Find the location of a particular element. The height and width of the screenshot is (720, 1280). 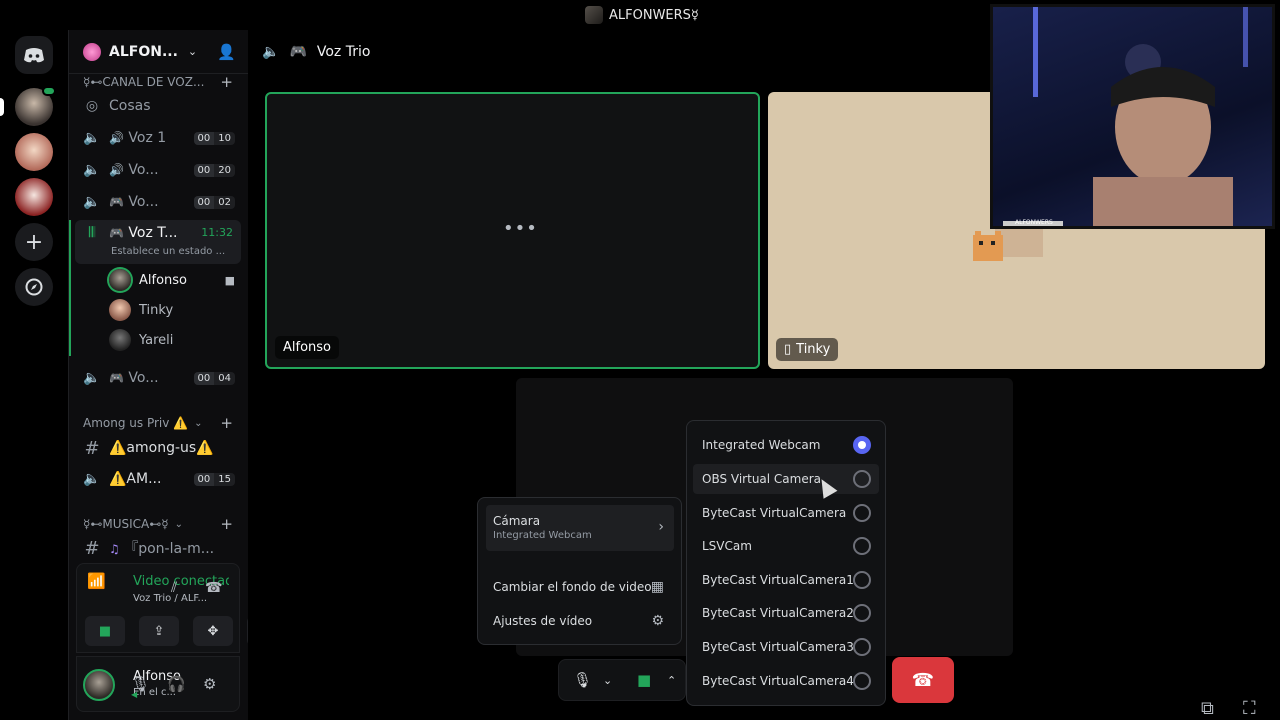

camera-option-label: ByteCast VirtualCamera4 is located at coordinates (778, 681).